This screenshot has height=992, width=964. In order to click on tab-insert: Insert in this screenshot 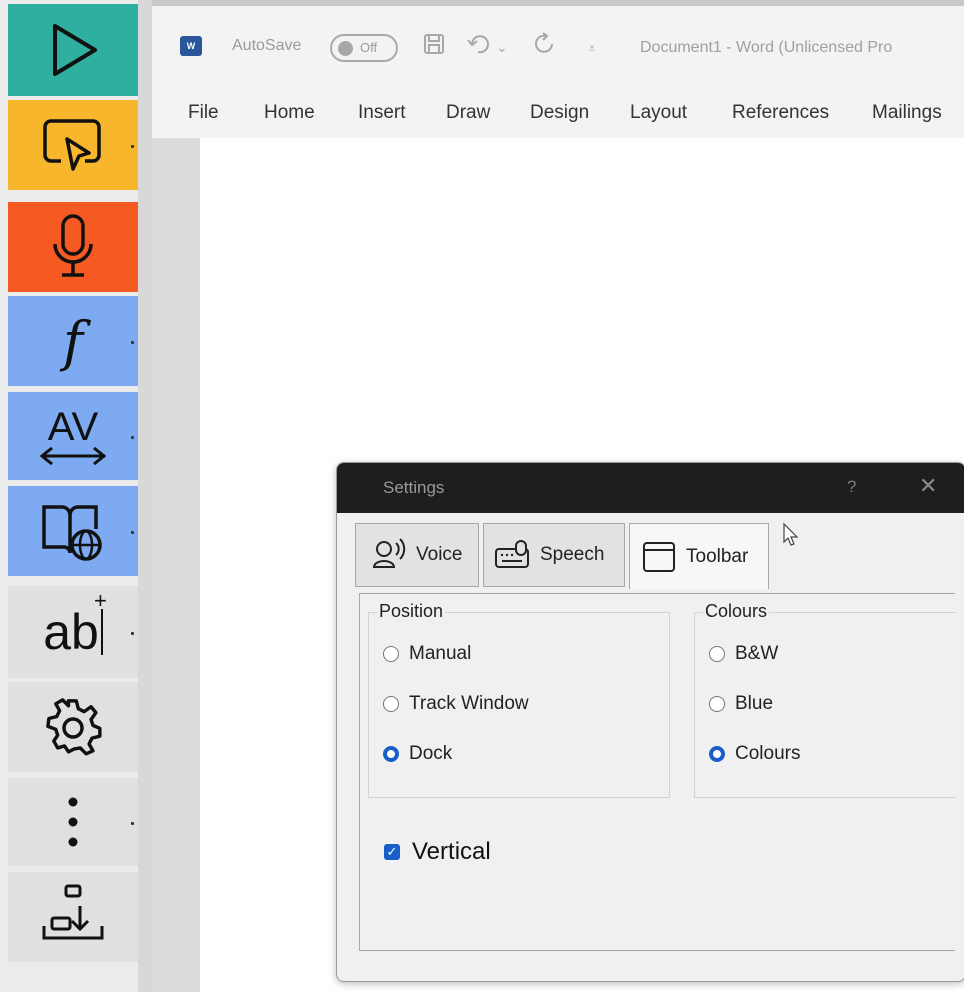, I will do `click(382, 113)`.